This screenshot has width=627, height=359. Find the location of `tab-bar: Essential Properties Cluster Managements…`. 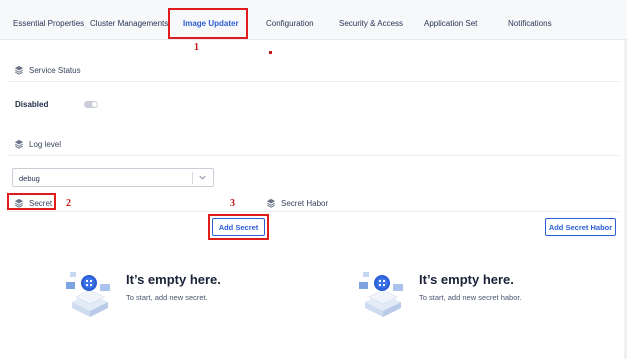

tab-bar: Essential Properties Cluster Managements… is located at coordinates (313, 20).